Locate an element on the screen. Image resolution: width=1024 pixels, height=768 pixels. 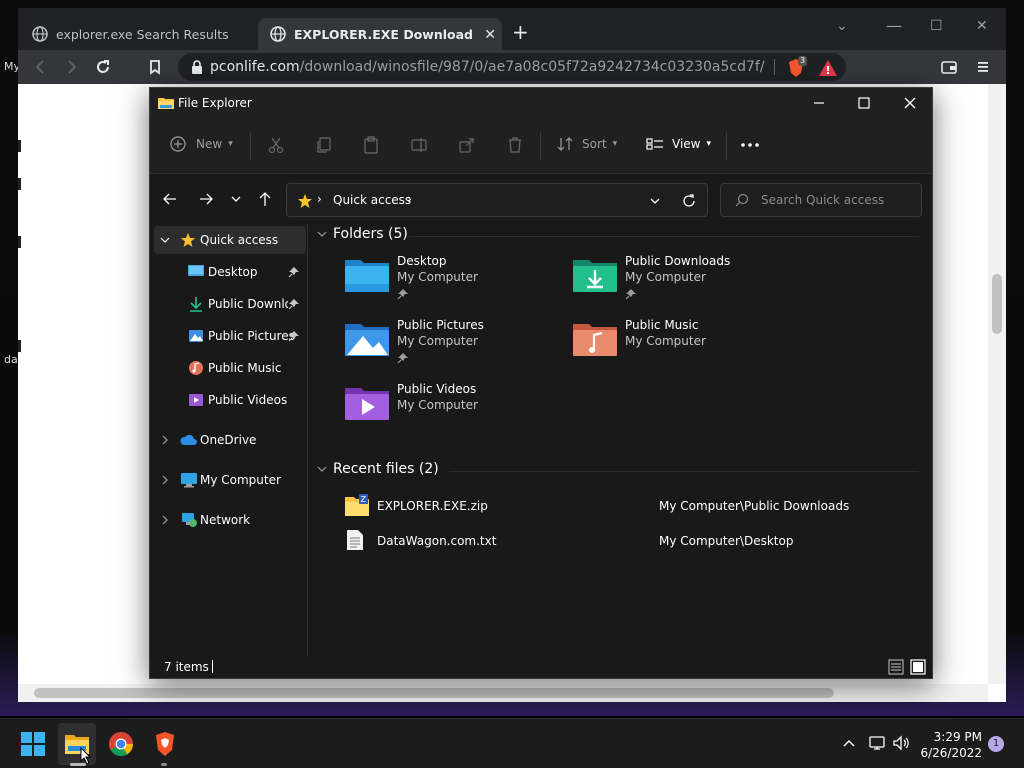
new-button: New ▾ is located at coordinates (201, 144).